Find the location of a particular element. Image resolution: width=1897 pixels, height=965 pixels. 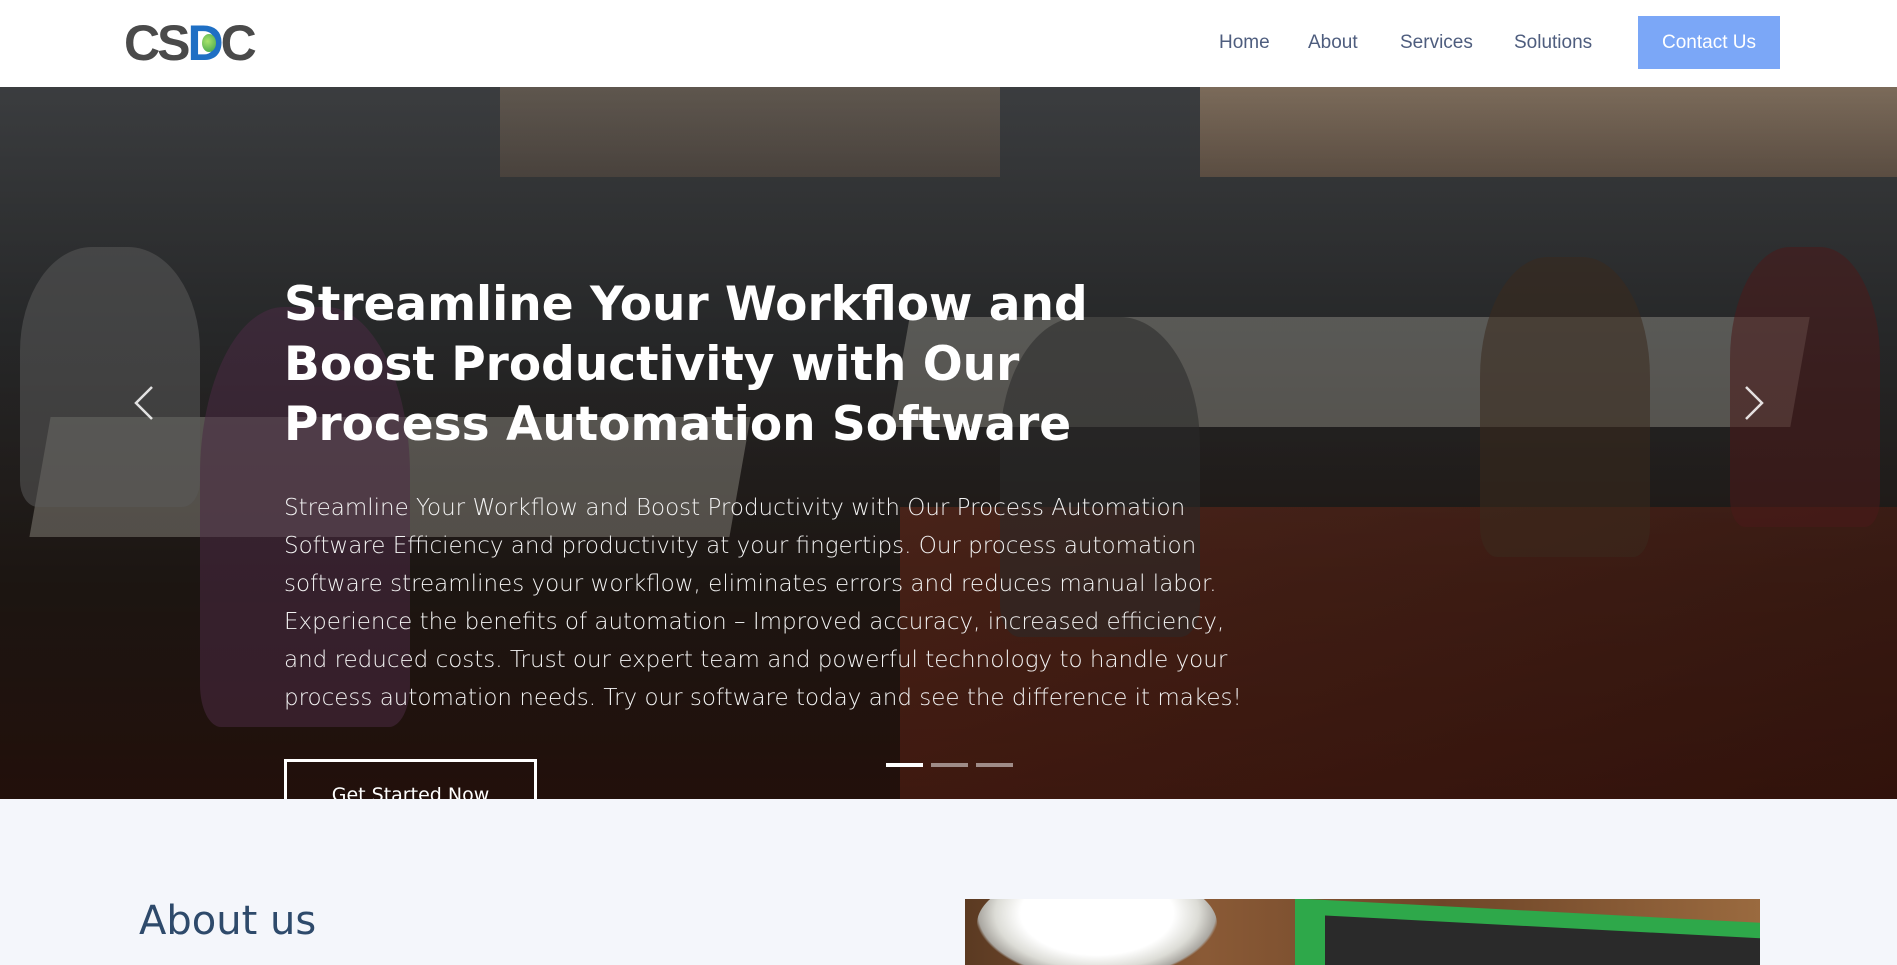

carousel-next-button is located at coordinates (1755, 403).